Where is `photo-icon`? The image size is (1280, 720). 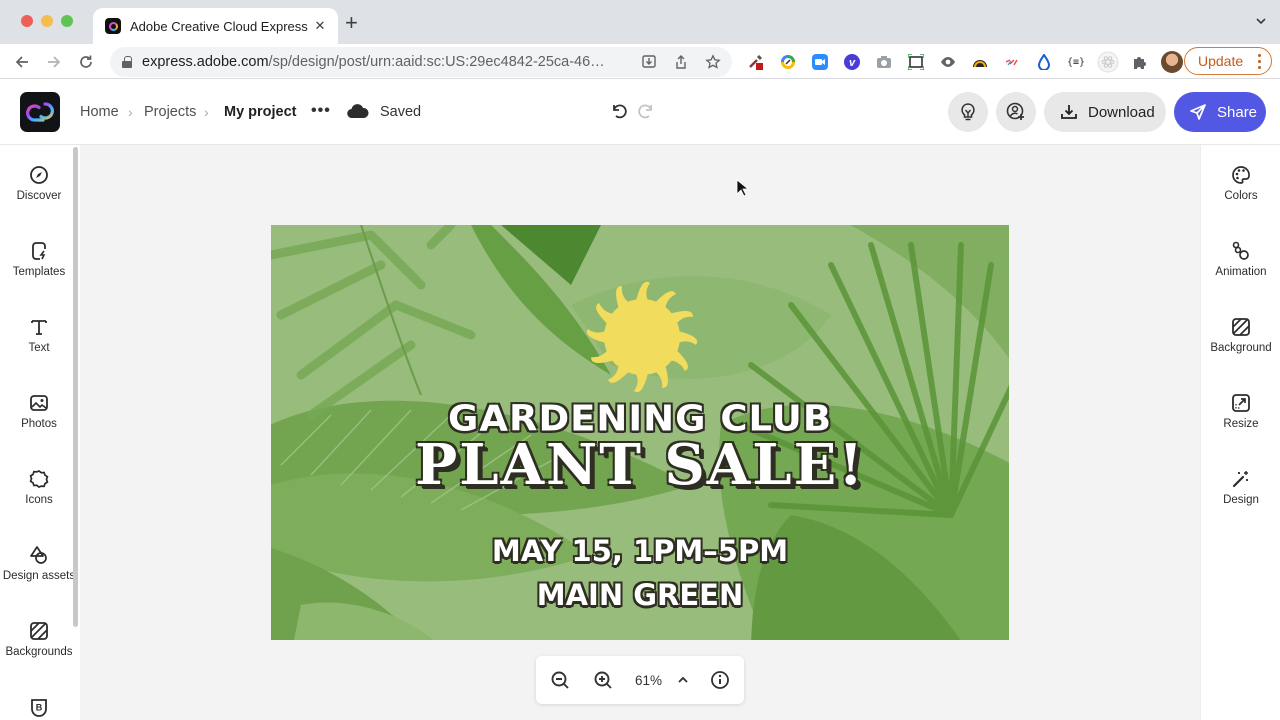
photo-icon is located at coordinates (39, 403).